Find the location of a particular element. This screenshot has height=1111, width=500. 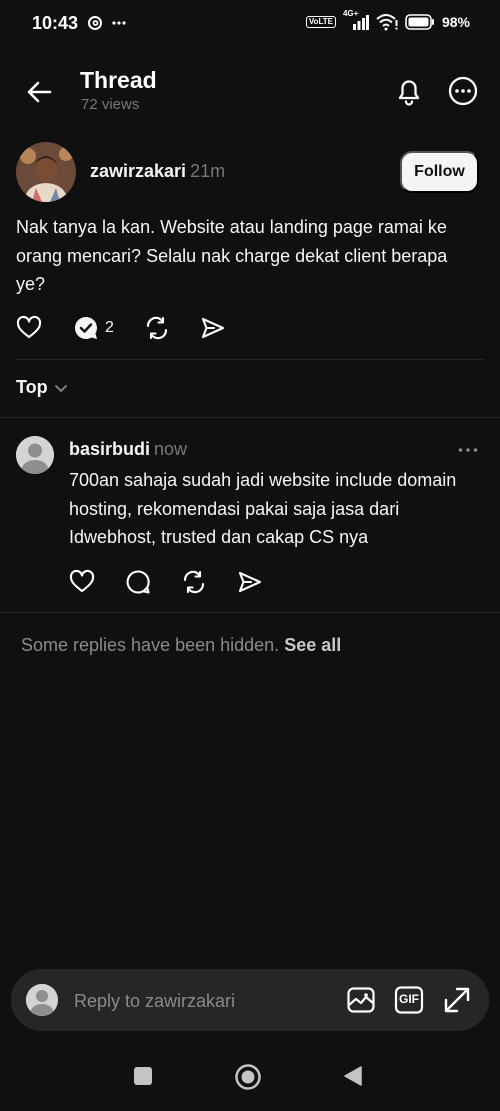

triangle-back-icon is located at coordinates (353, 1076).